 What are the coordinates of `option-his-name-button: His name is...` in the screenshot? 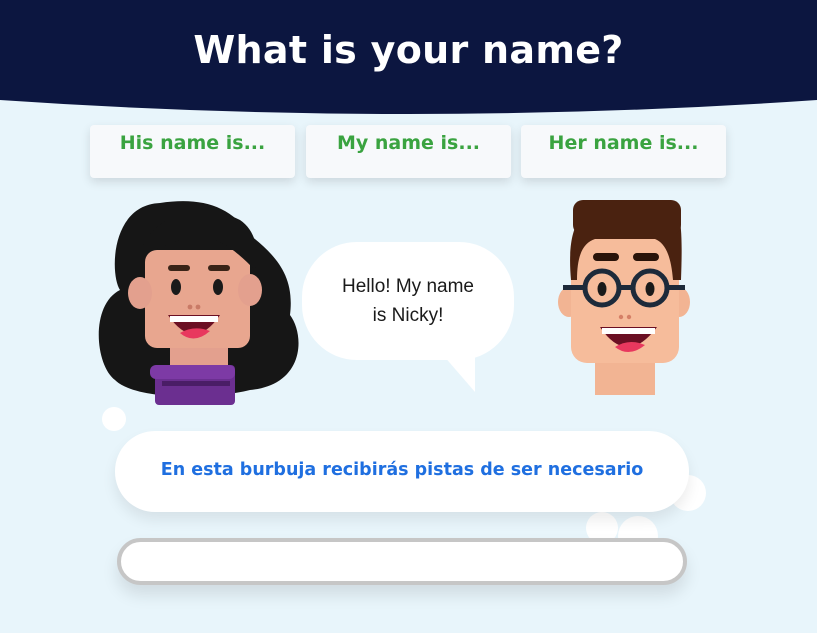 It's located at (192, 151).